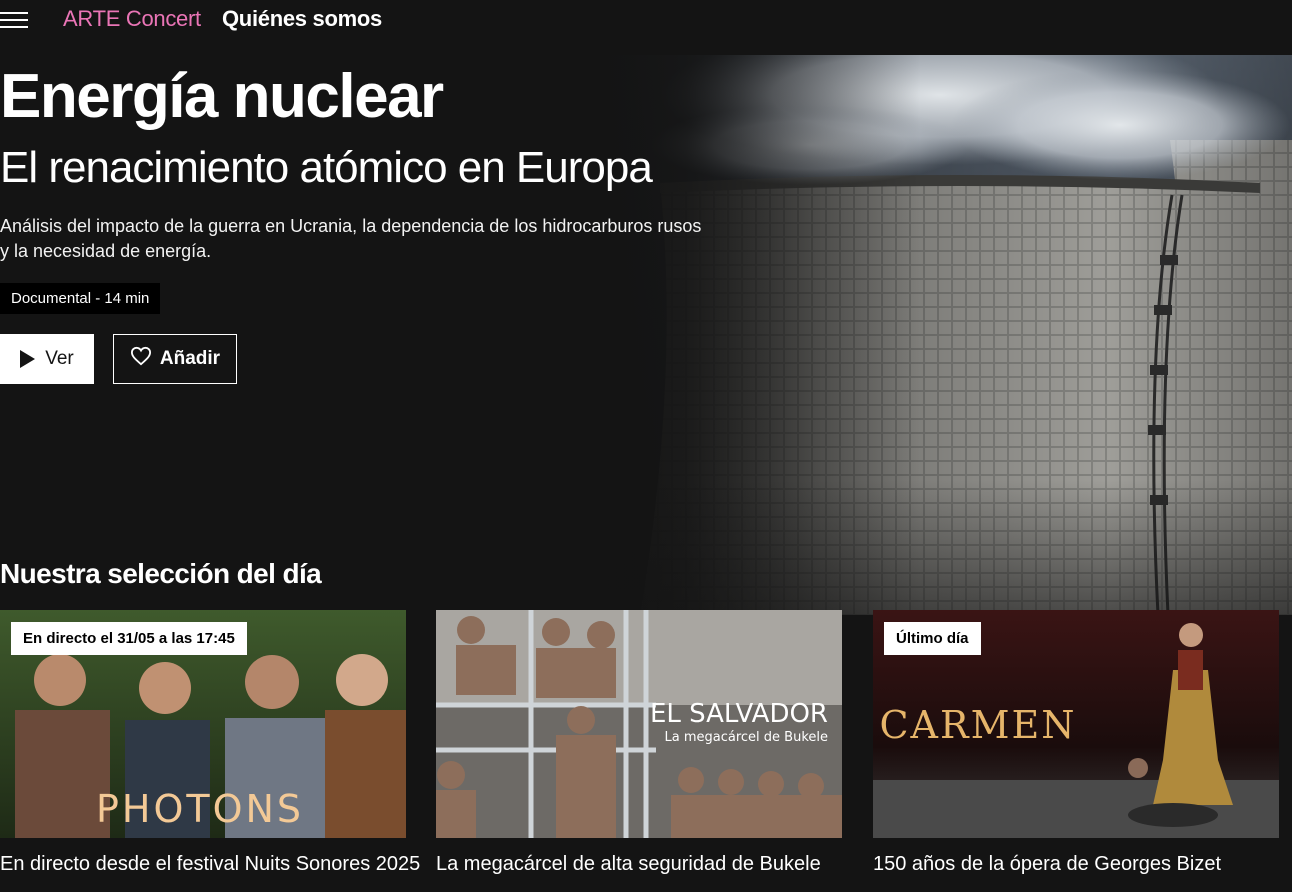  I want to click on play-icon, so click(28, 359).